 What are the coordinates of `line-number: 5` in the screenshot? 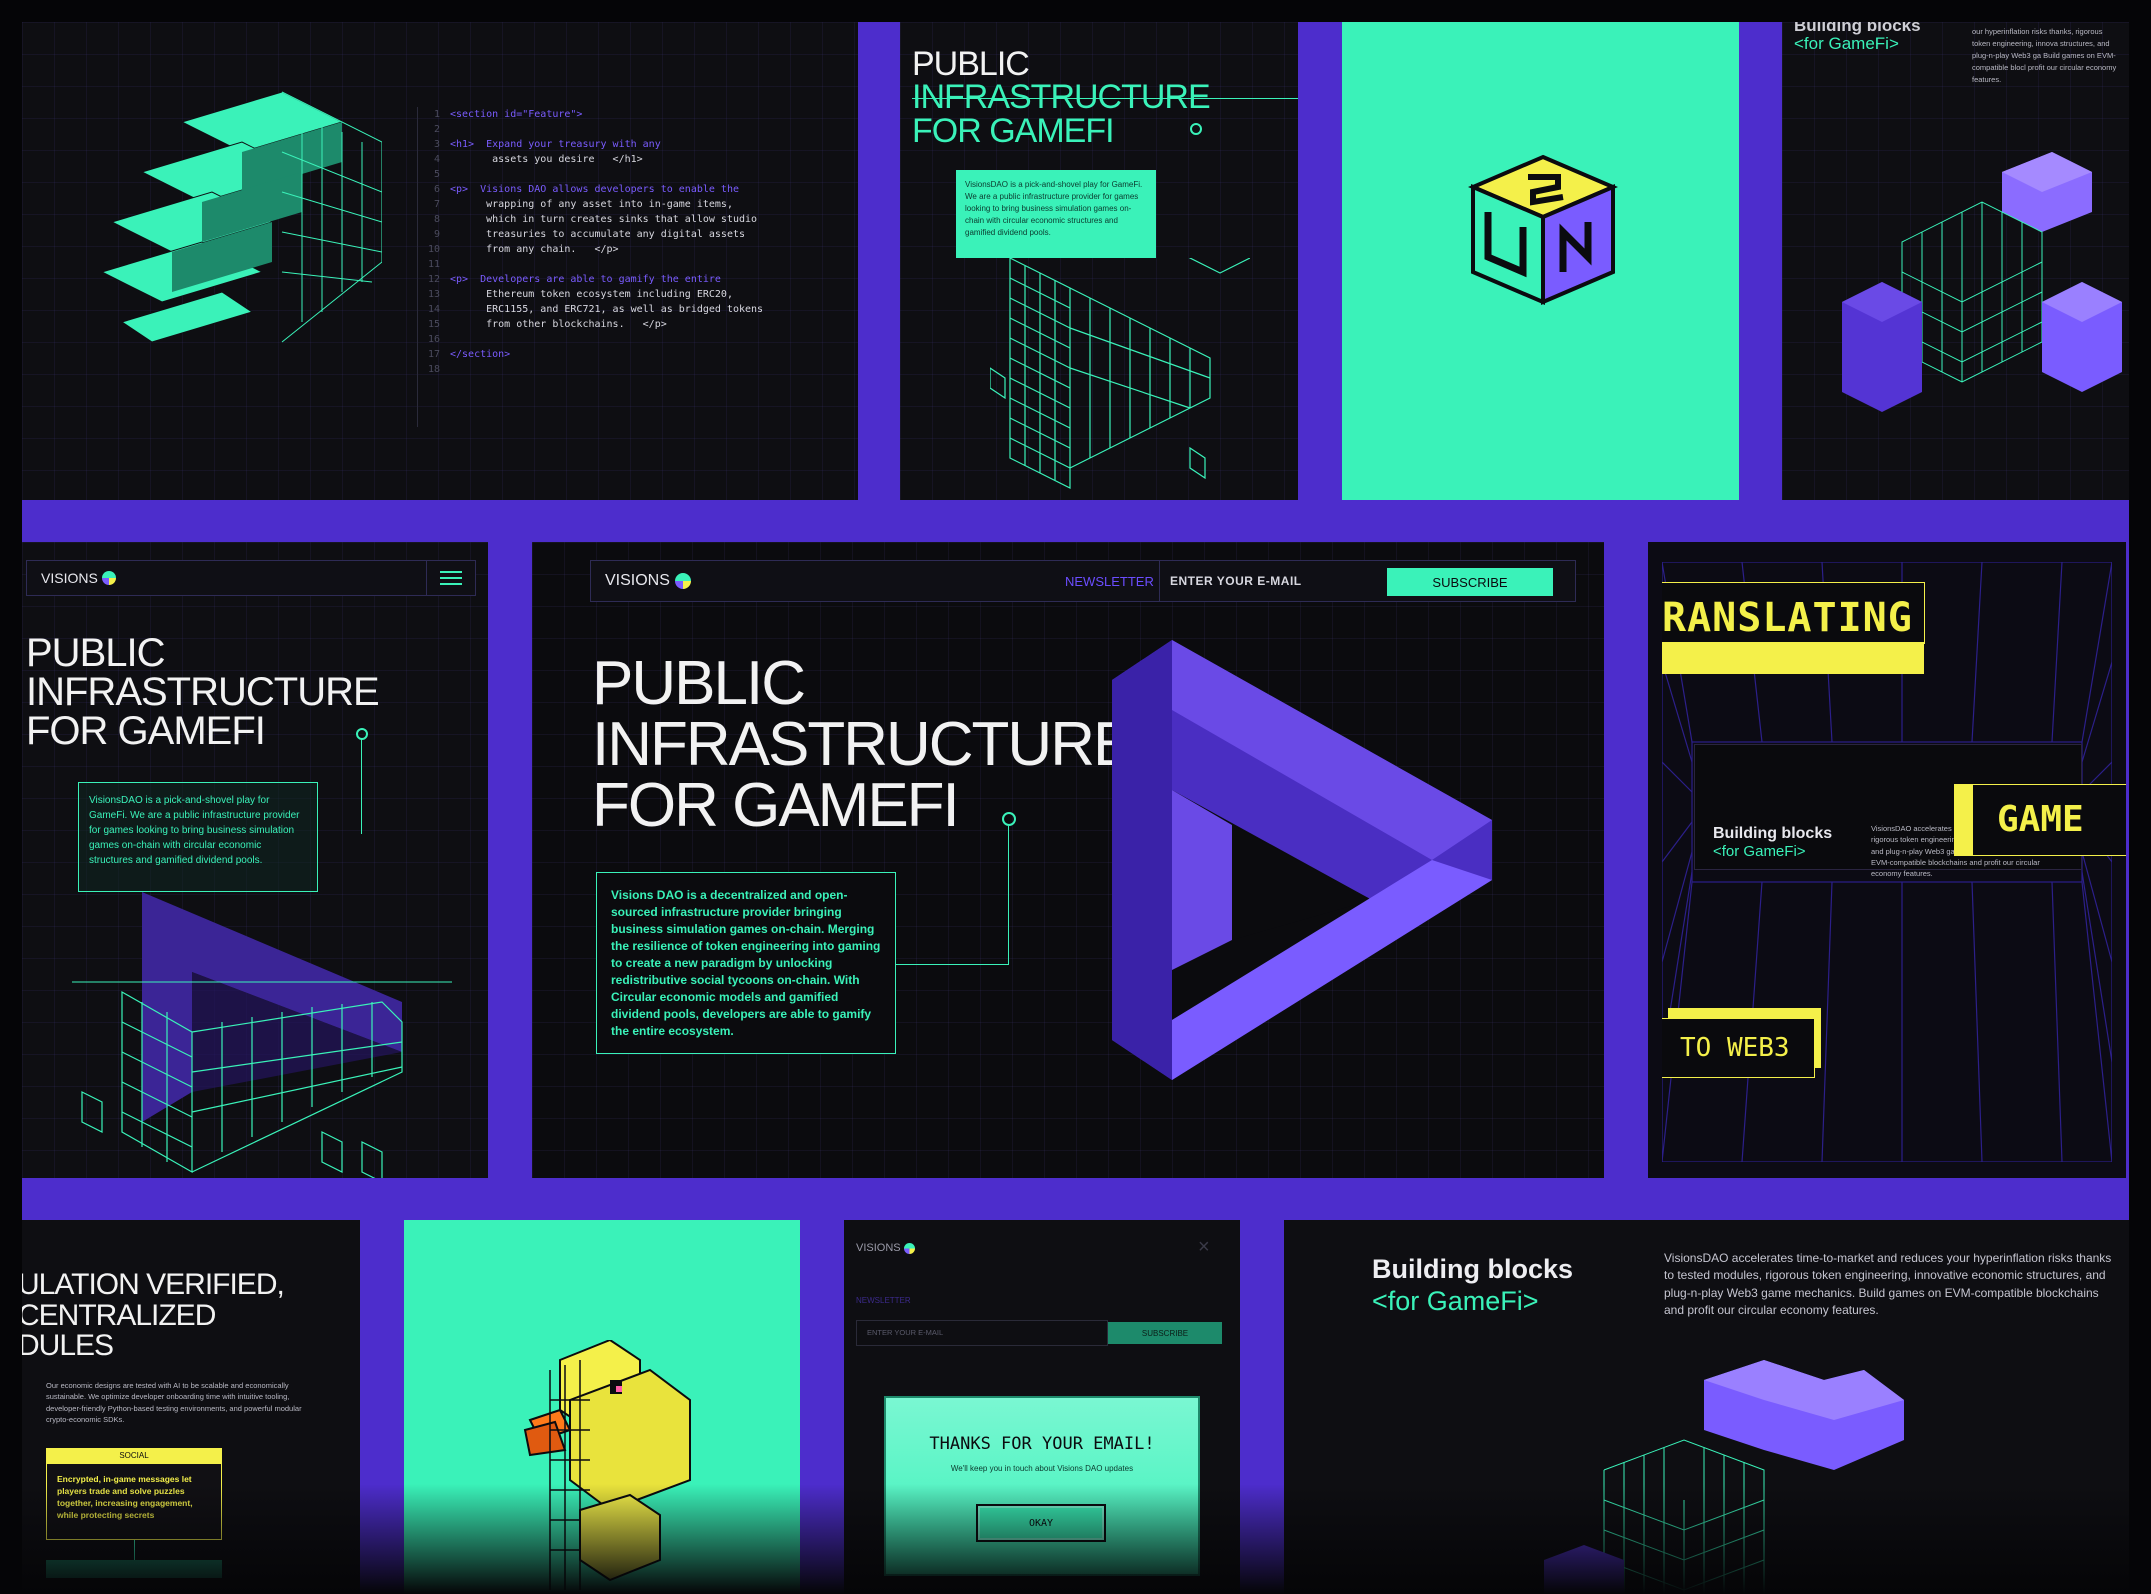 It's located at (436, 174).